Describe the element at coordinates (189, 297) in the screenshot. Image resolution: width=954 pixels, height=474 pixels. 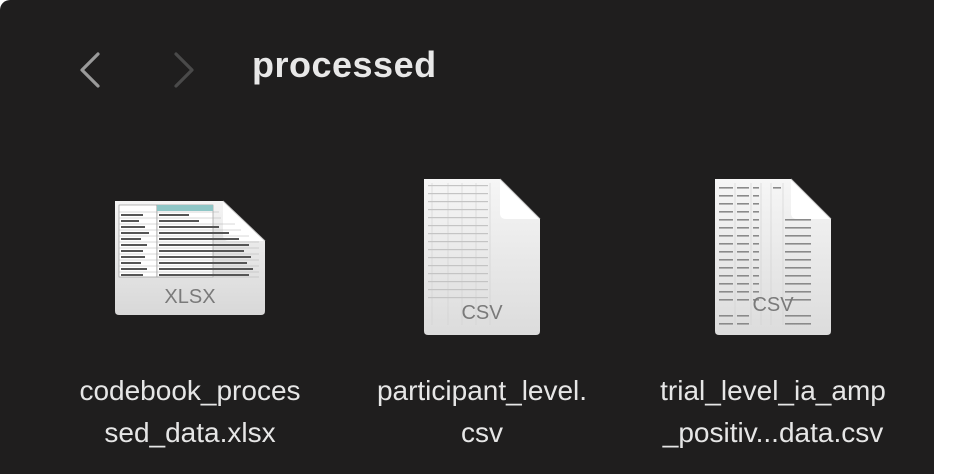
I see `xlsx-badge: XLSX` at that location.